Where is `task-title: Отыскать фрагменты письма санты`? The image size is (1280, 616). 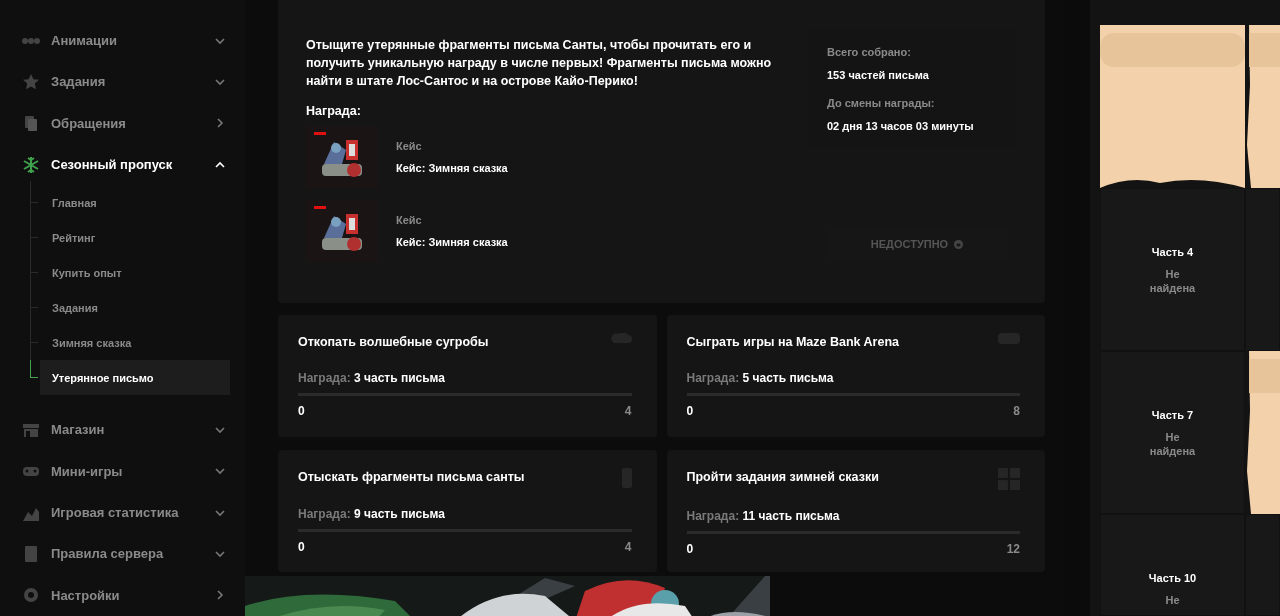 task-title: Отыскать фрагменты письма санты is located at coordinates (411, 477).